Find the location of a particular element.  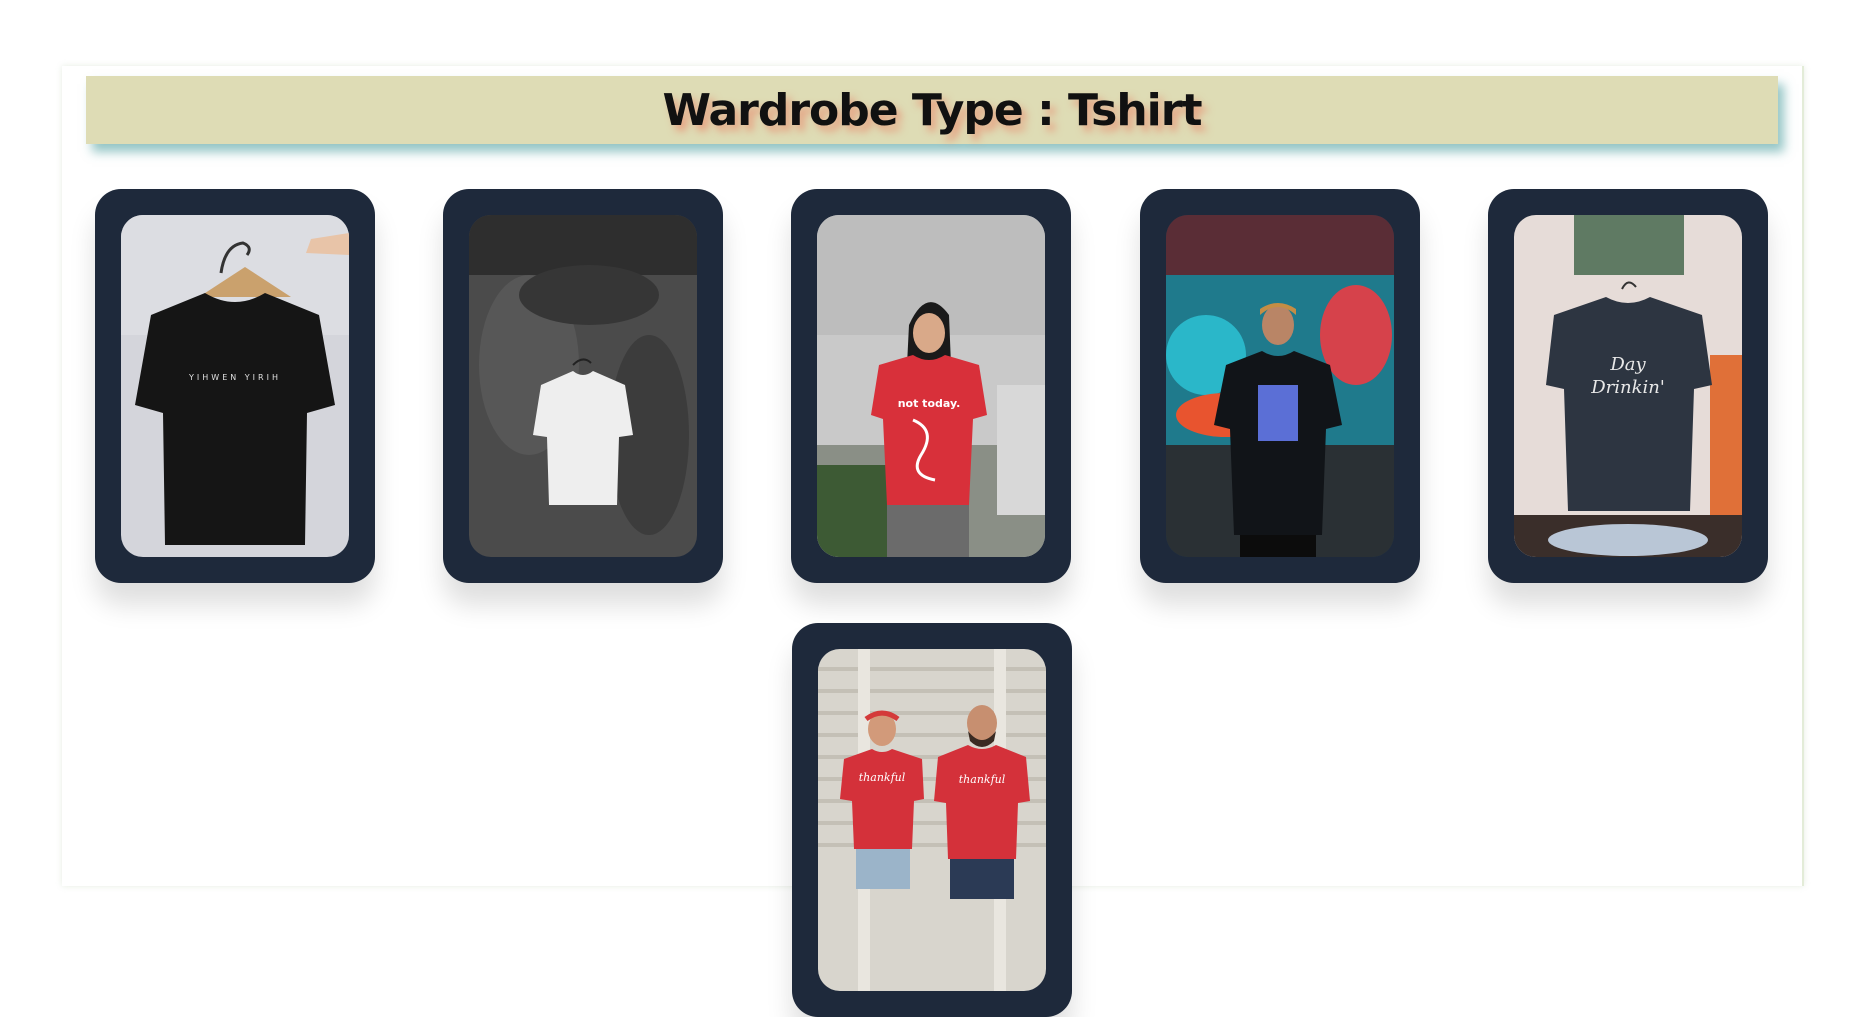

svg-text: Day is located at coordinates (1627, 364).